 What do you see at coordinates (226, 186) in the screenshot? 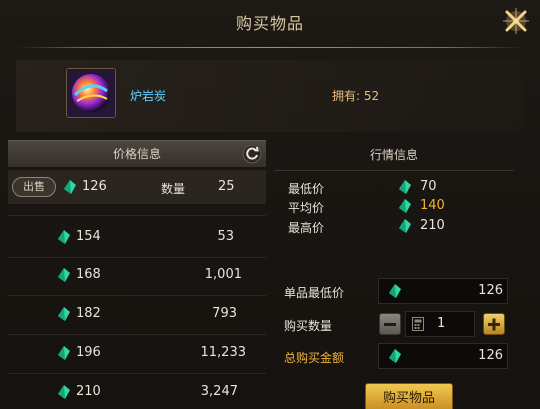
I see `my-listing-qty: 25` at bounding box center [226, 186].